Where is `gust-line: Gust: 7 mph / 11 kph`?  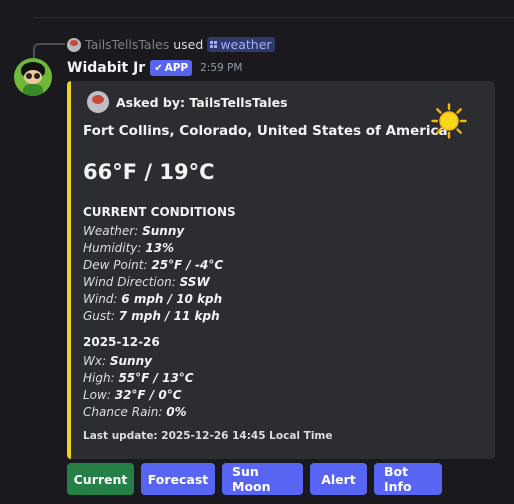
gust-line: Gust: 7 mph / 11 kph is located at coordinates (151, 316).